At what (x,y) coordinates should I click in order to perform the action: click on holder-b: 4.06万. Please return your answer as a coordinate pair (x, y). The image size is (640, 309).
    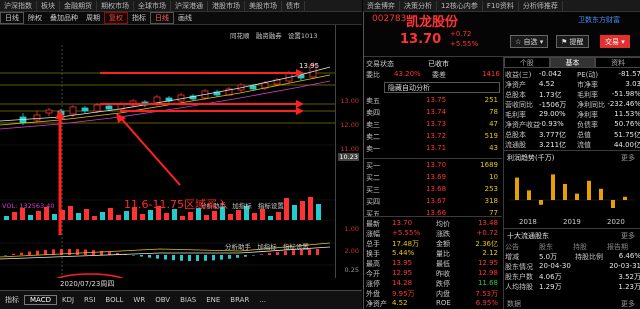
    Looking at the image, I should click on (550, 277).